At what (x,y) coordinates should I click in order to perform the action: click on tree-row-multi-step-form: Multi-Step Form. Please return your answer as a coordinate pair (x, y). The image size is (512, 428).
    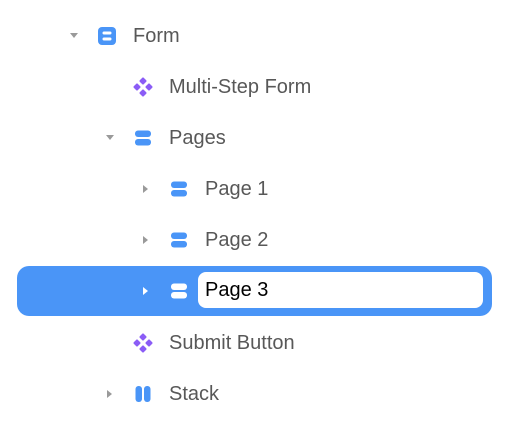
    Looking at the image, I should click on (256, 87).